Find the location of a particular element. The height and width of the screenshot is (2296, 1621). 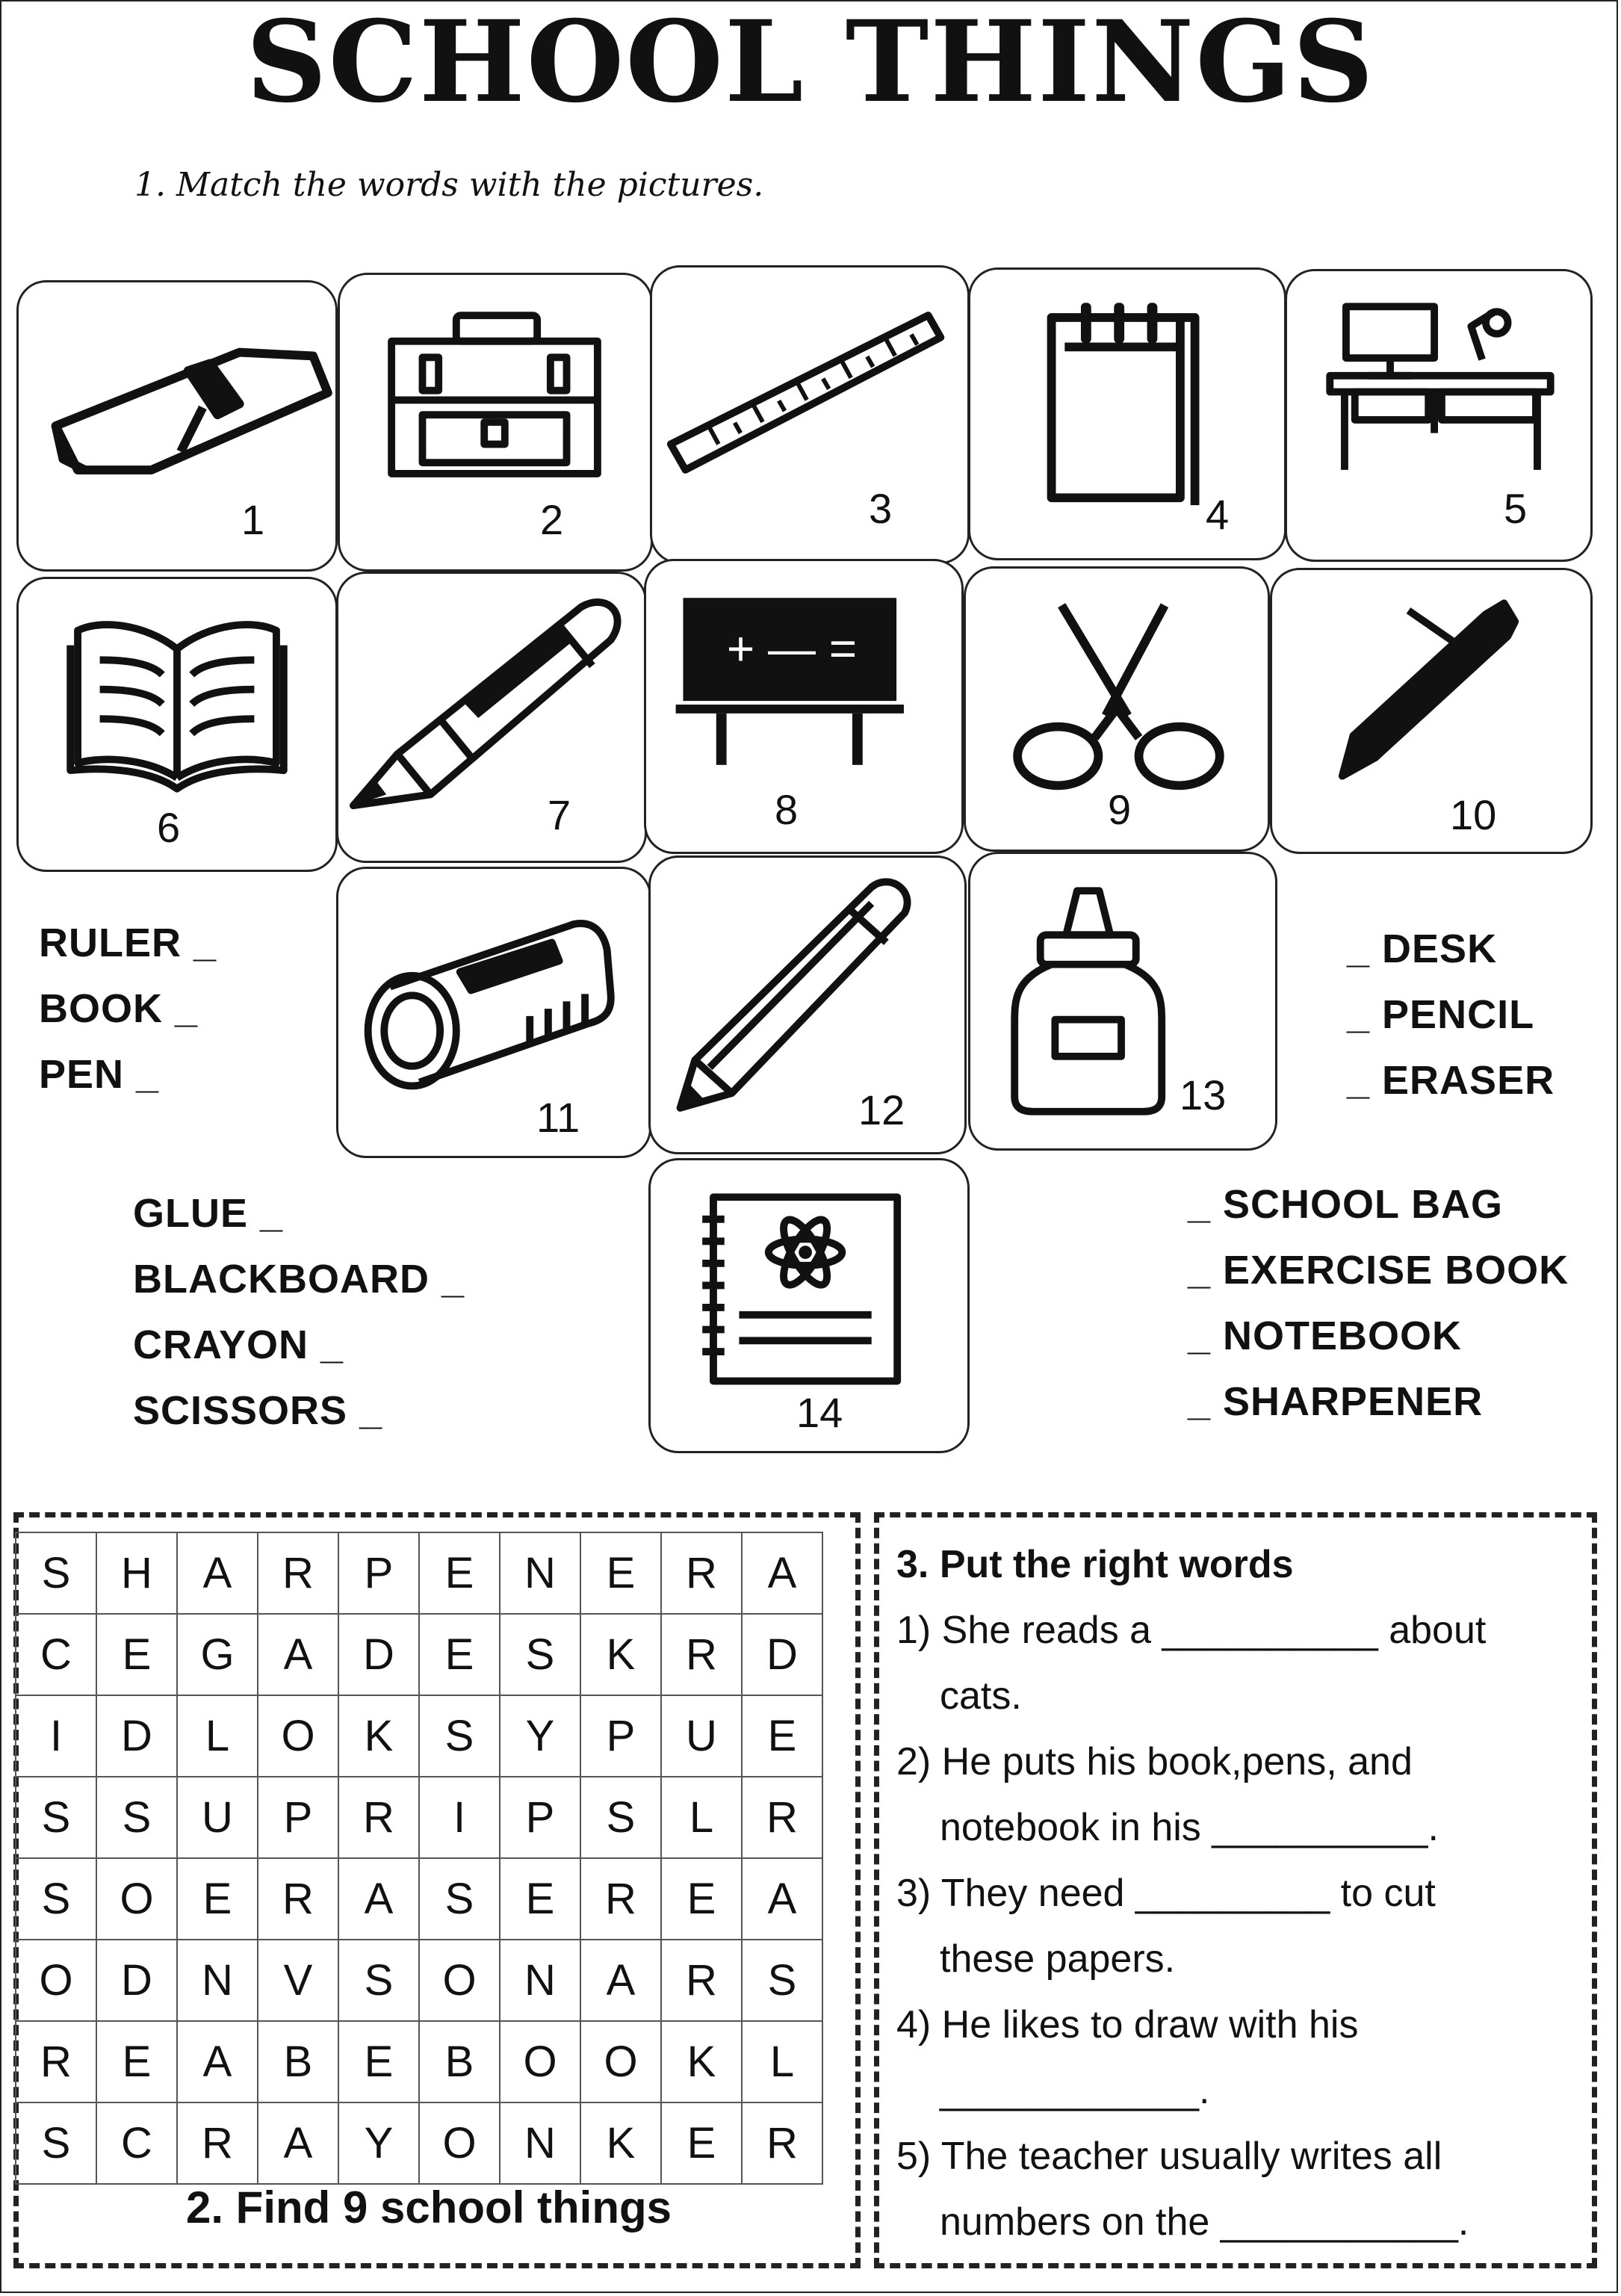

blackboard-symbols: + — = is located at coordinates (792, 648).